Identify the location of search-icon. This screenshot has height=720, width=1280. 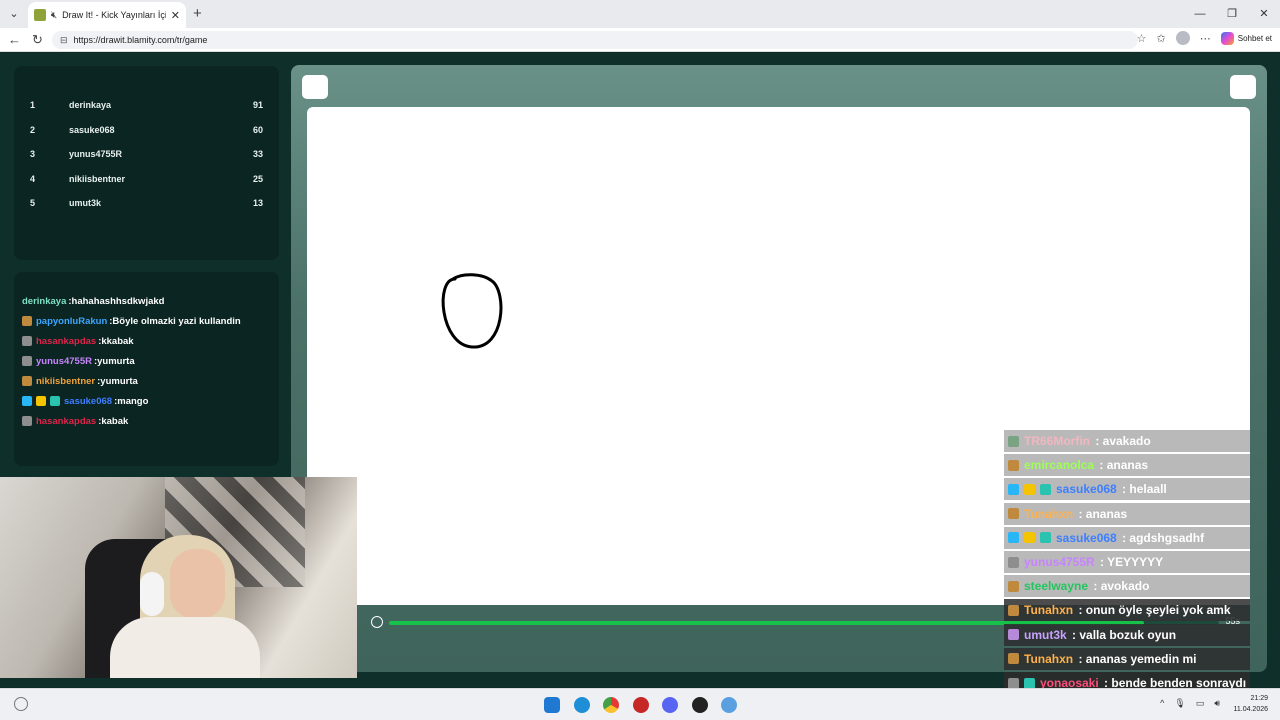
(21, 704).